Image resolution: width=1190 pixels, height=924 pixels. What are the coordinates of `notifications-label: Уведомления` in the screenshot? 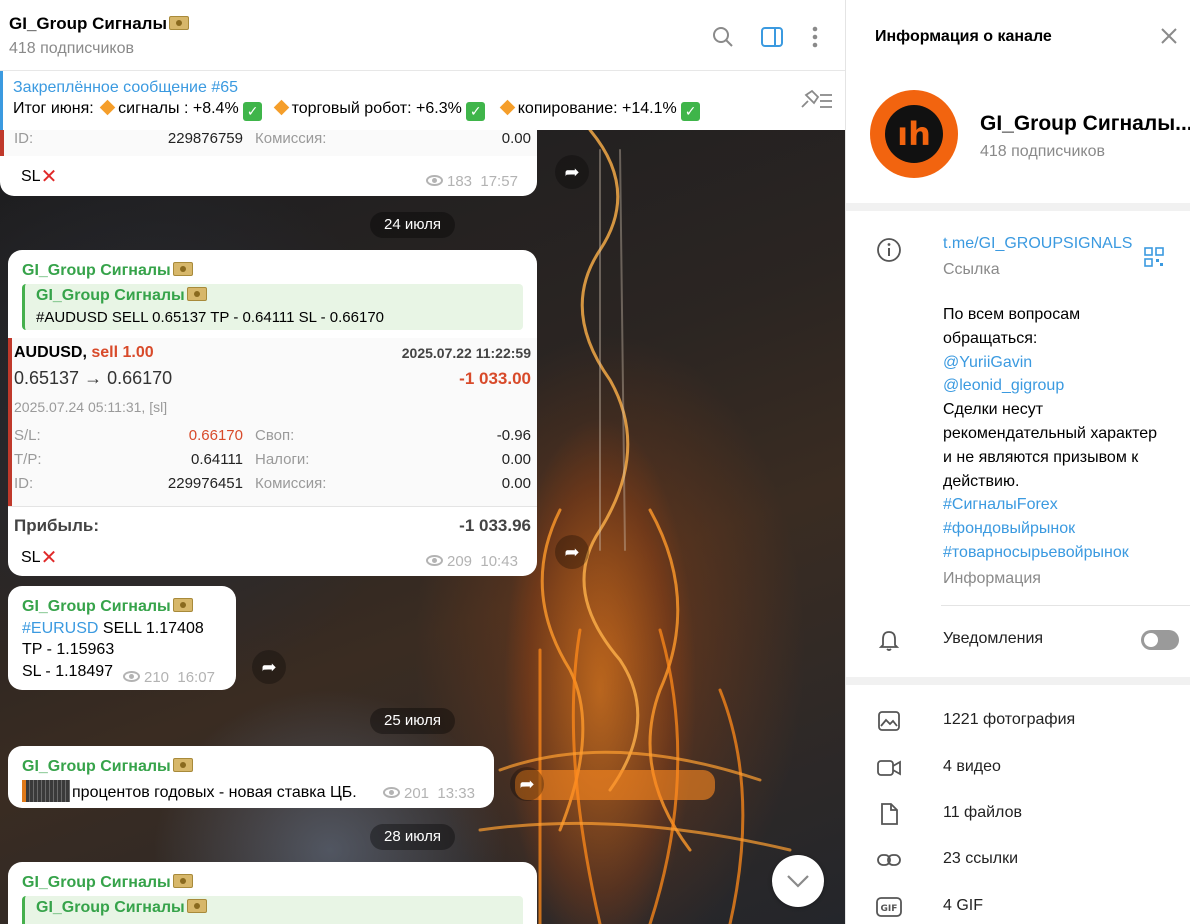 It's located at (993, 638).